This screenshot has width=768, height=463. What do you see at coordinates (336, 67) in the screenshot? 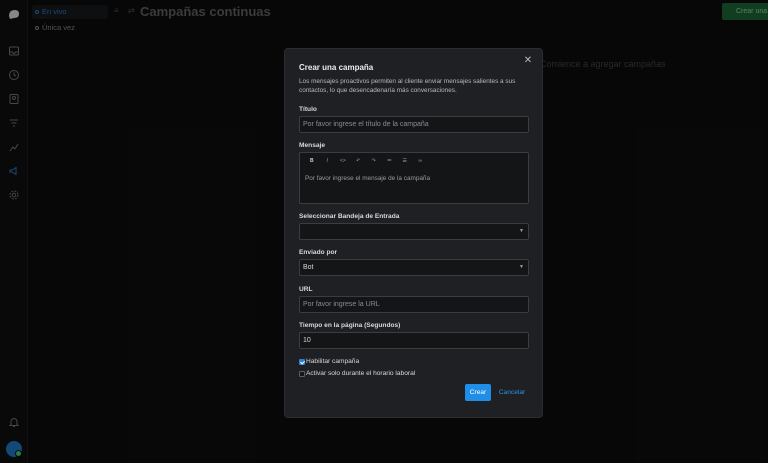
I see `modal-title: Crear una campaña` at bounding box center [336, 67].